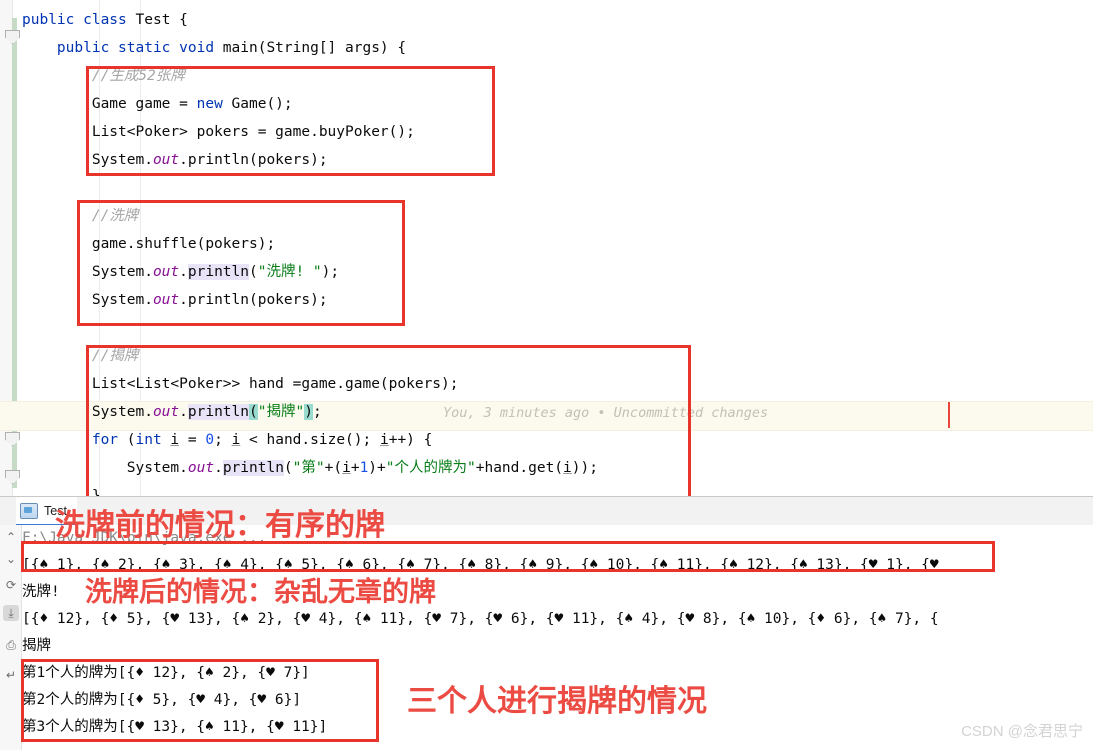 The width and height of the screenshot is (1093, 750). What do you see at coordinates (36, 646) in the screenshot?
I see `console-line: 揭牌` at bounding box center [36, 646].